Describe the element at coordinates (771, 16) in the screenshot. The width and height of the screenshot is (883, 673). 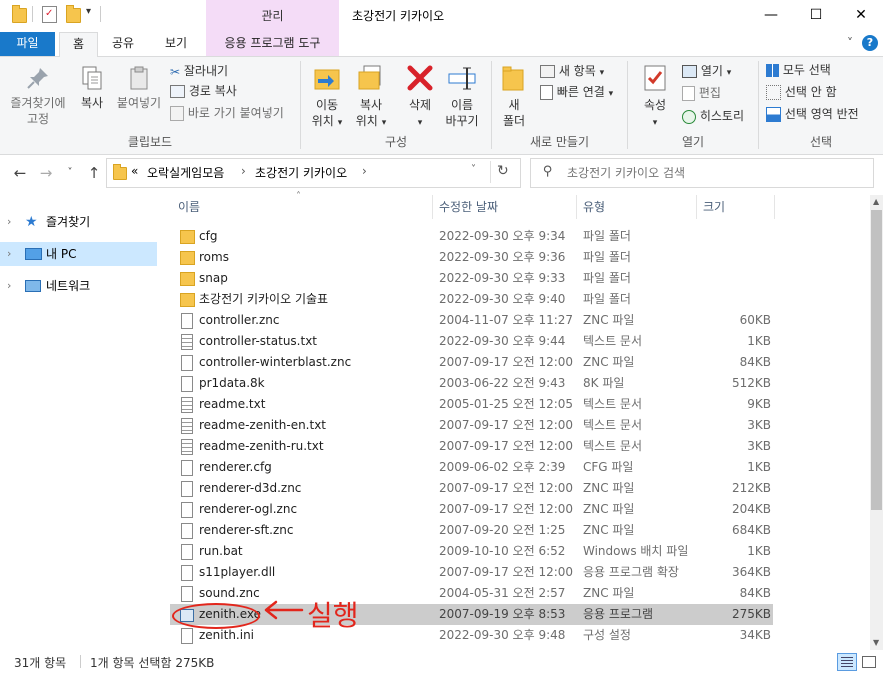
I see `minimize-button: —` at that location.